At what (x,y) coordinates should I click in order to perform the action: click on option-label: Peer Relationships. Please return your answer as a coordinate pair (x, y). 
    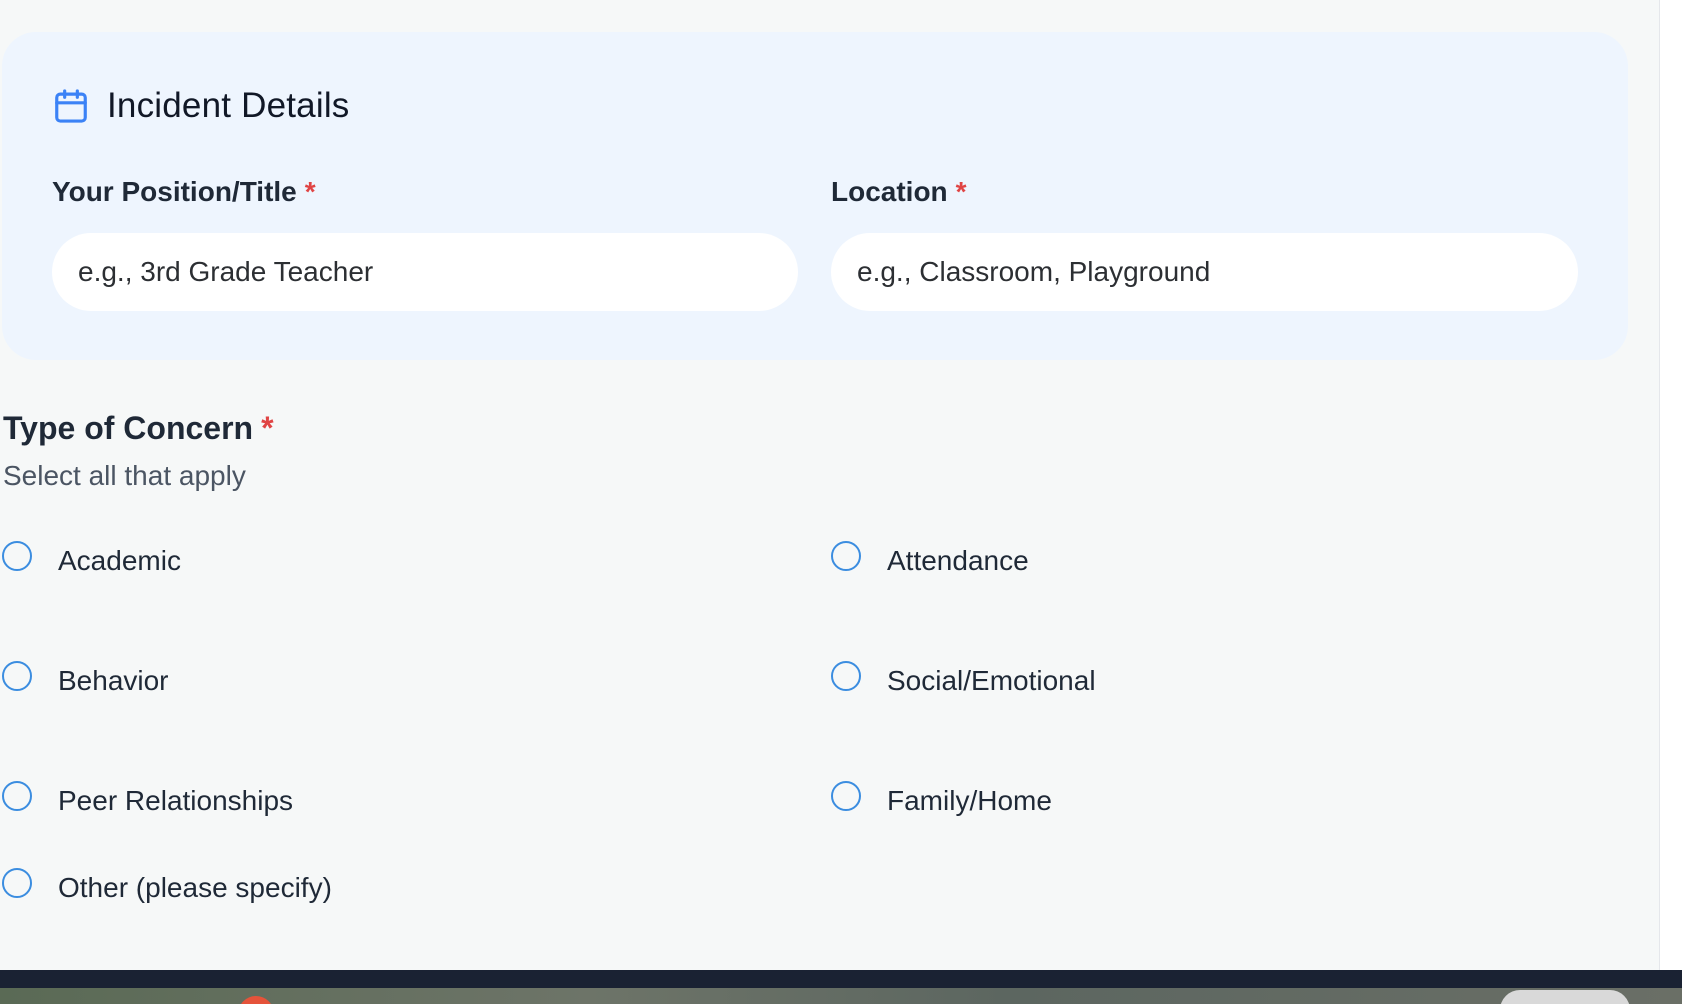
    Looking at the image, I should click on (176, 800).